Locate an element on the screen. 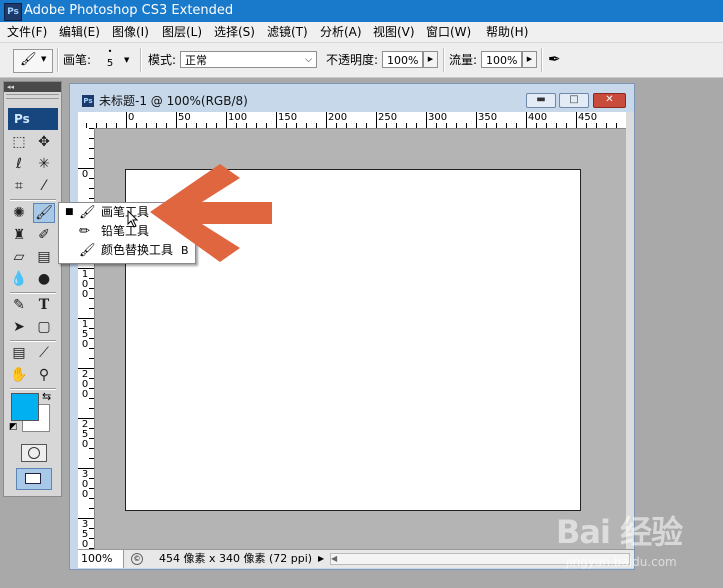 This screenshot has width=723, height=588. marquee-tool-icon: ⬚ is located at coordinates (19, 142).